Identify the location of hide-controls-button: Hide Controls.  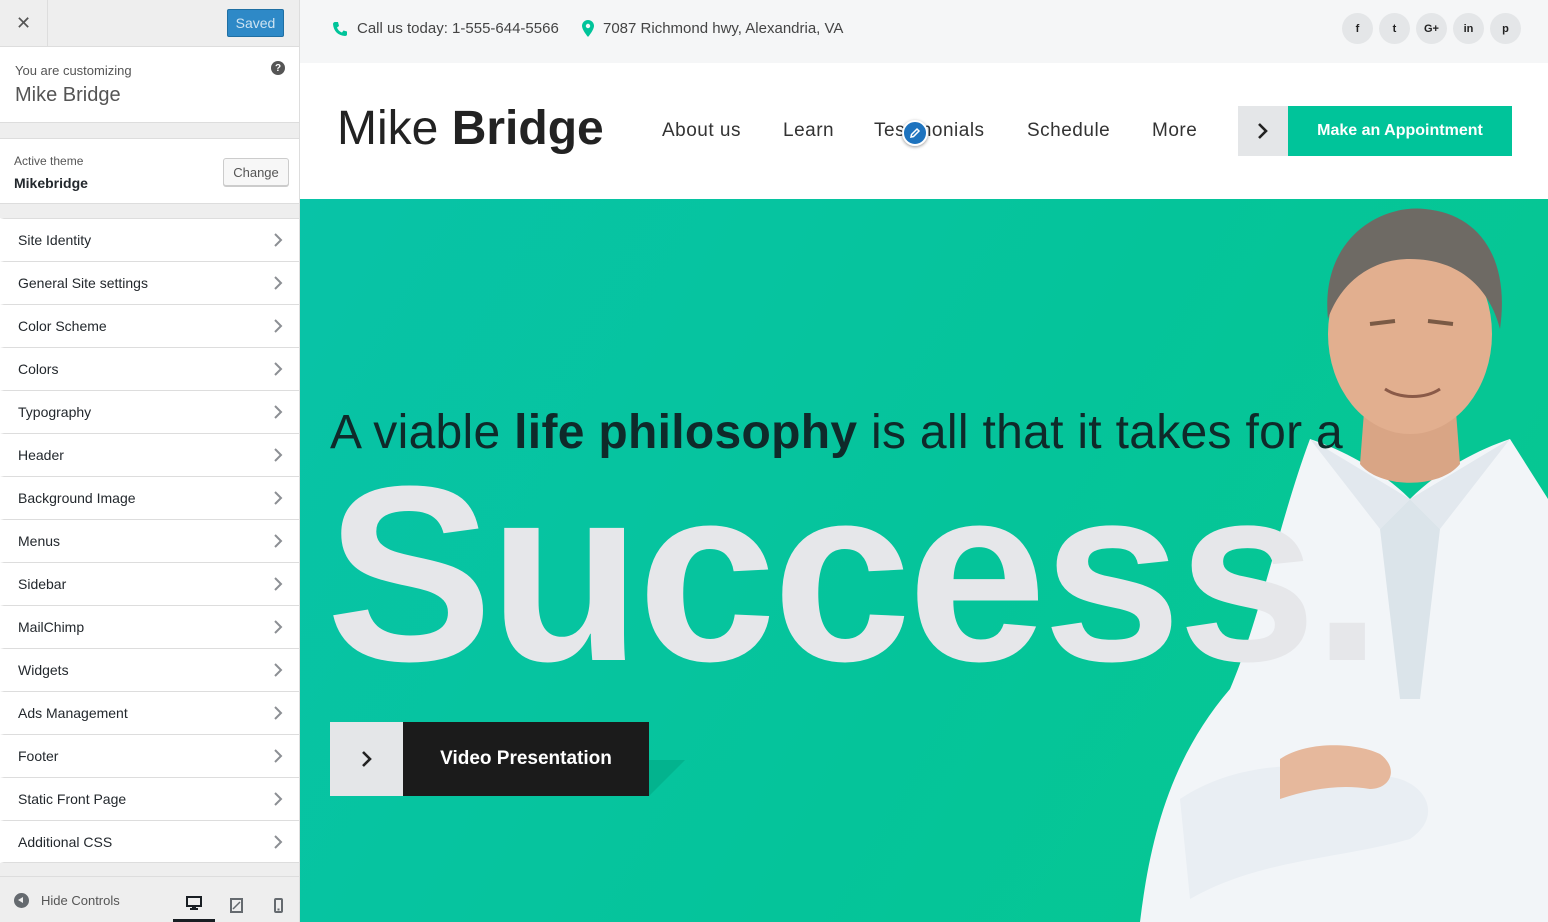
(80, 900).